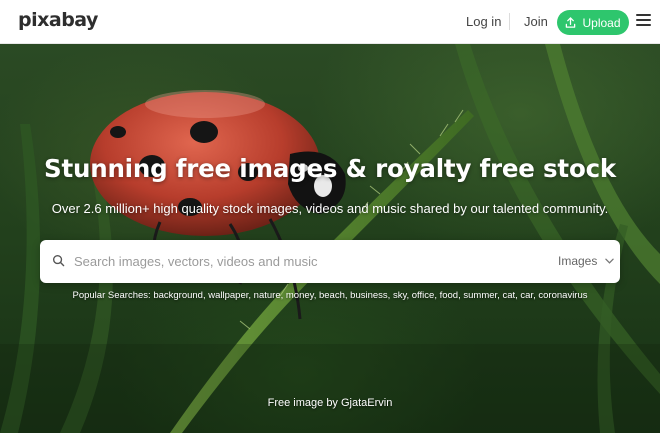 The width and height of the screenshot is (660, 433). Describe the element at coordinates (58, 260) in the screenshot. I see `search-icon` at that location.